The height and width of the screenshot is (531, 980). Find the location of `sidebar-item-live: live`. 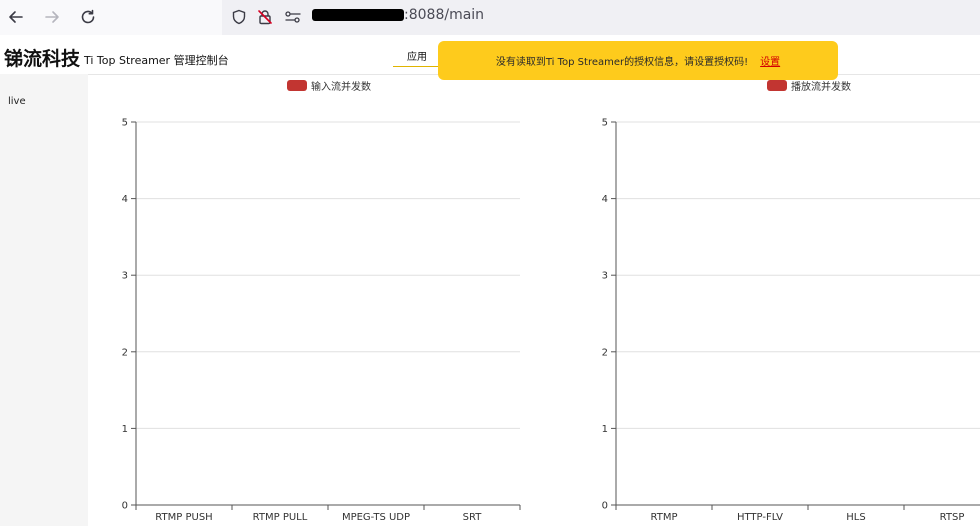

sidebar-item-live: live is located at coordinates (17, 101).